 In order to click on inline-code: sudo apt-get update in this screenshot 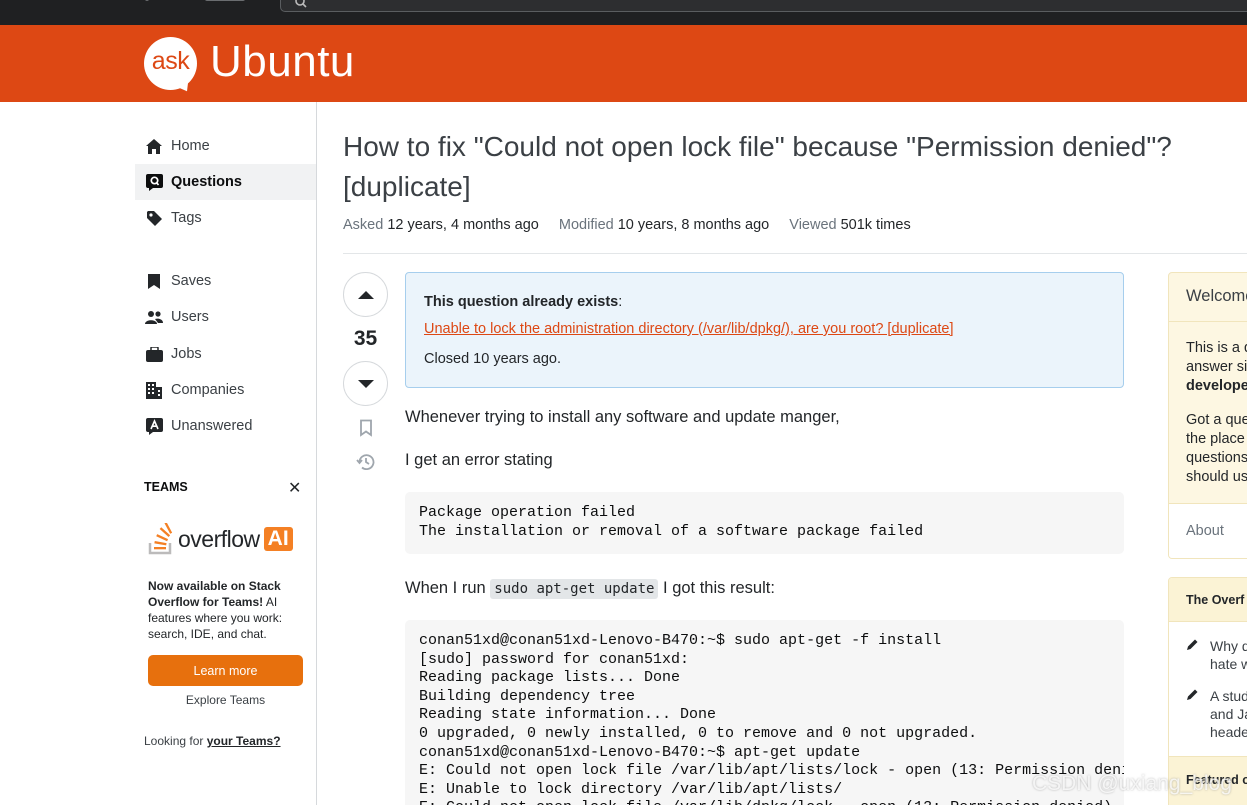, I will do `click(574, 589)`.